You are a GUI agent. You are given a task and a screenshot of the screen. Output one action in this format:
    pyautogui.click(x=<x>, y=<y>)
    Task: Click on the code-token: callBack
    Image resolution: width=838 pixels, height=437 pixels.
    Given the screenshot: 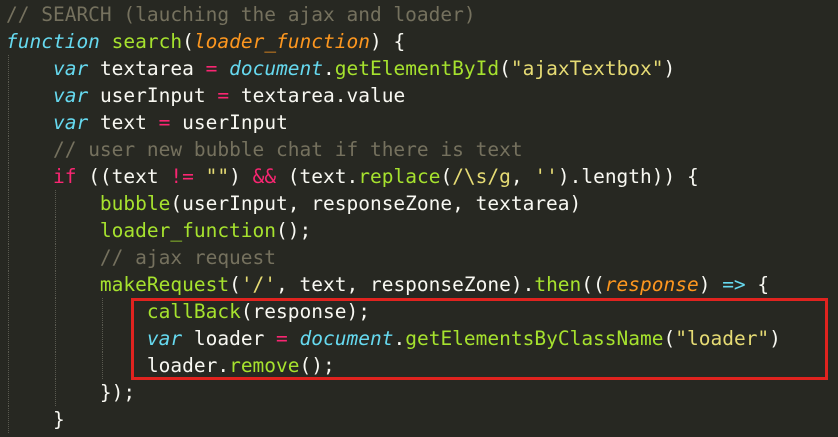 What is the action you would take?
    pyautogui.click(x=193, y=311)
    